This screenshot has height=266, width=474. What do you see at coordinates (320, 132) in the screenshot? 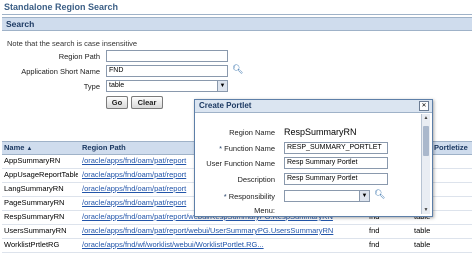
I see `region-name-value: RespSummaryRN` at bounding box center [320, 132].